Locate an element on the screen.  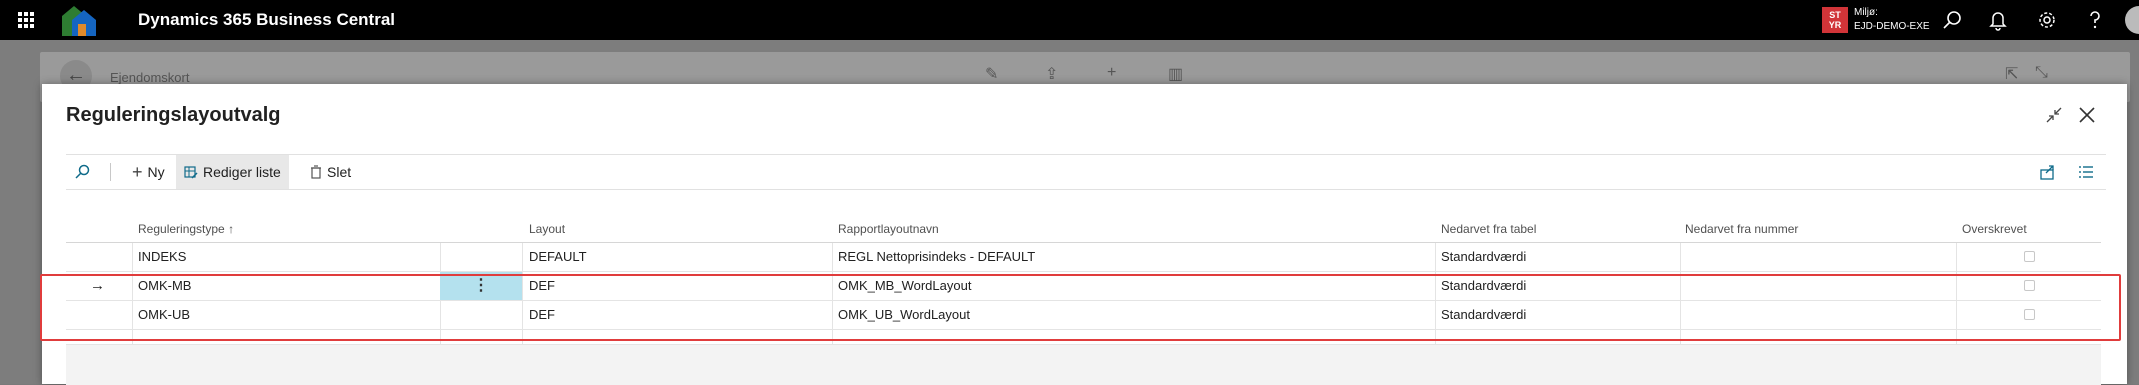
column-header-type: Reguleringstype ↑ is located at coordinates (186, 229).